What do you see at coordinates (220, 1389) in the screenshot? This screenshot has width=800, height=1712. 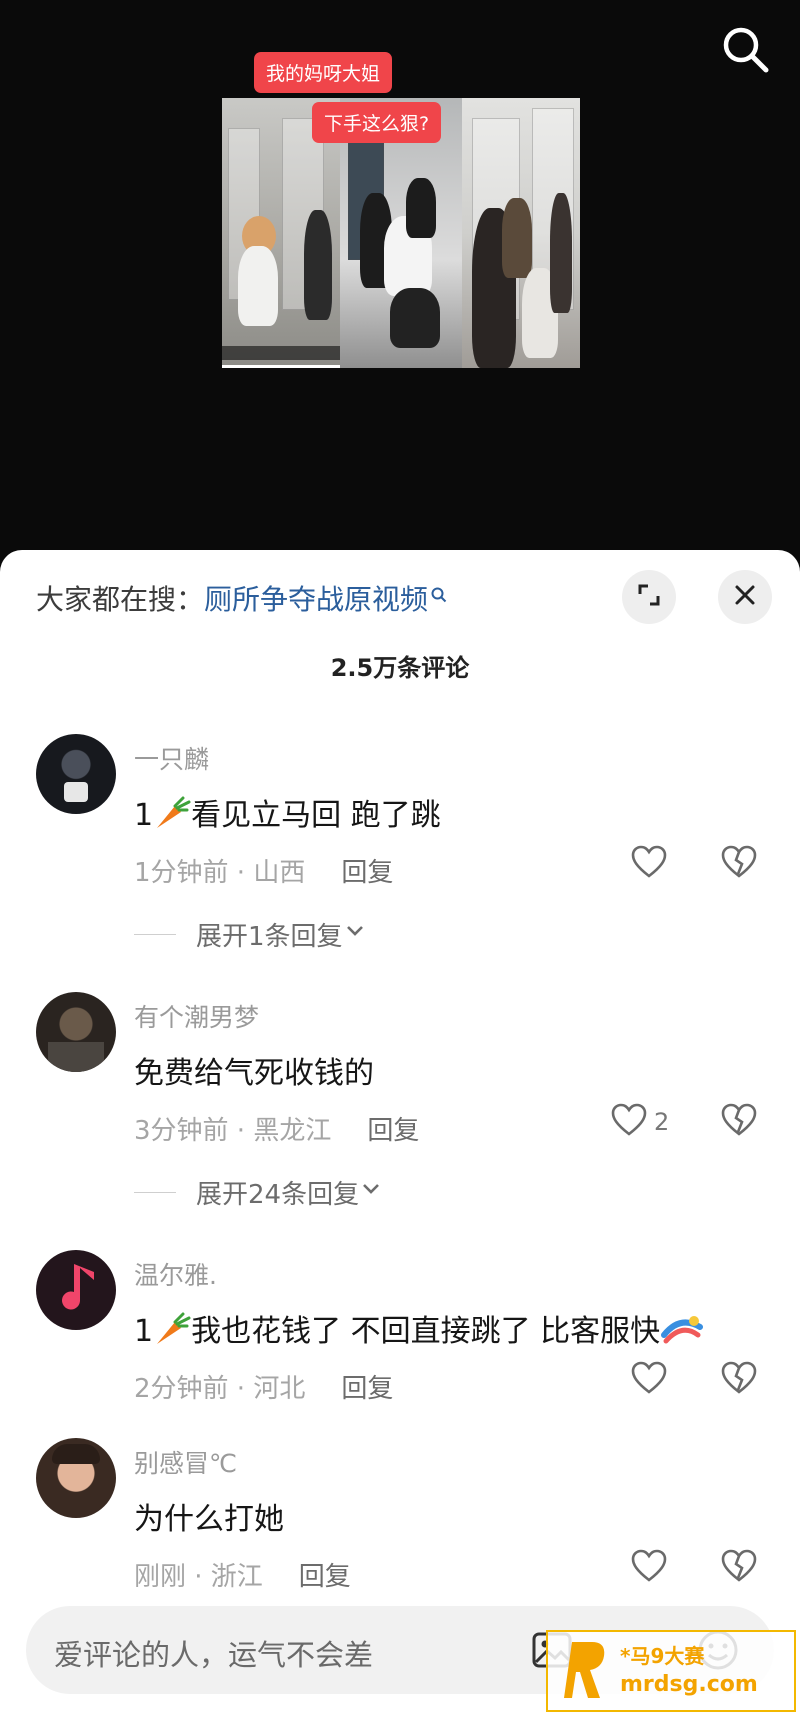 I see `comment-time-location: 2分钟前 · 河北` at bounding box center [220, 1389].